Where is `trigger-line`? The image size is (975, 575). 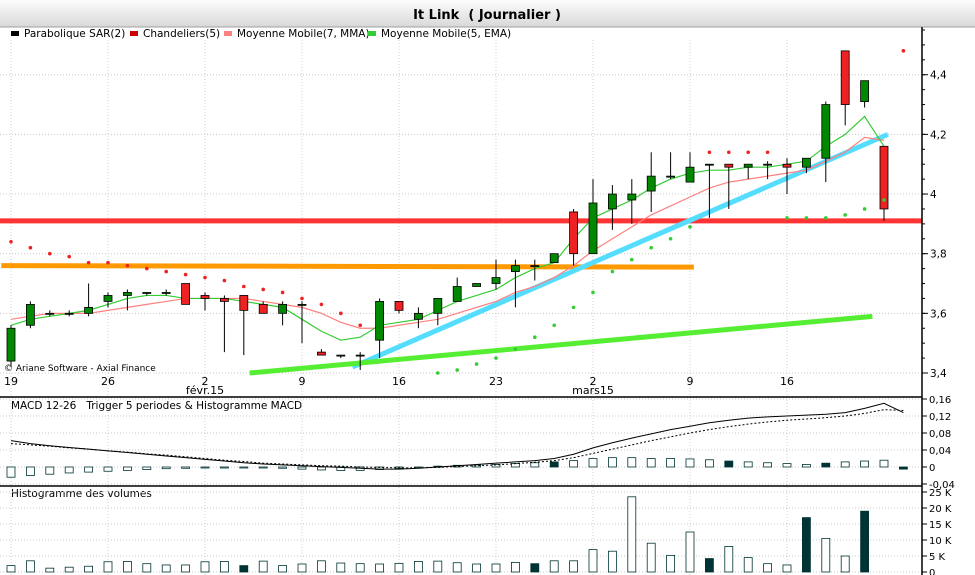
trigger-line is located at coordinates (457, 439).